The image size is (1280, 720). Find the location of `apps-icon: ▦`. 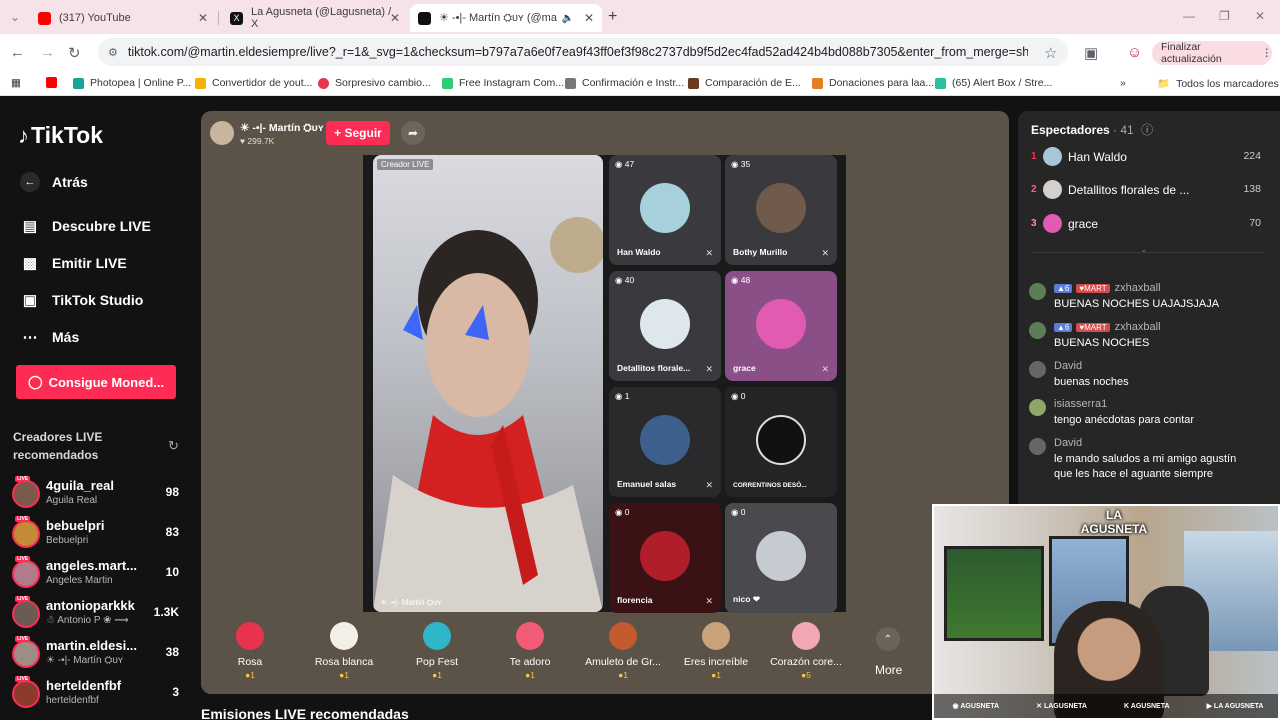

apps-icon: ▦ is located at coordinates (16, 83).